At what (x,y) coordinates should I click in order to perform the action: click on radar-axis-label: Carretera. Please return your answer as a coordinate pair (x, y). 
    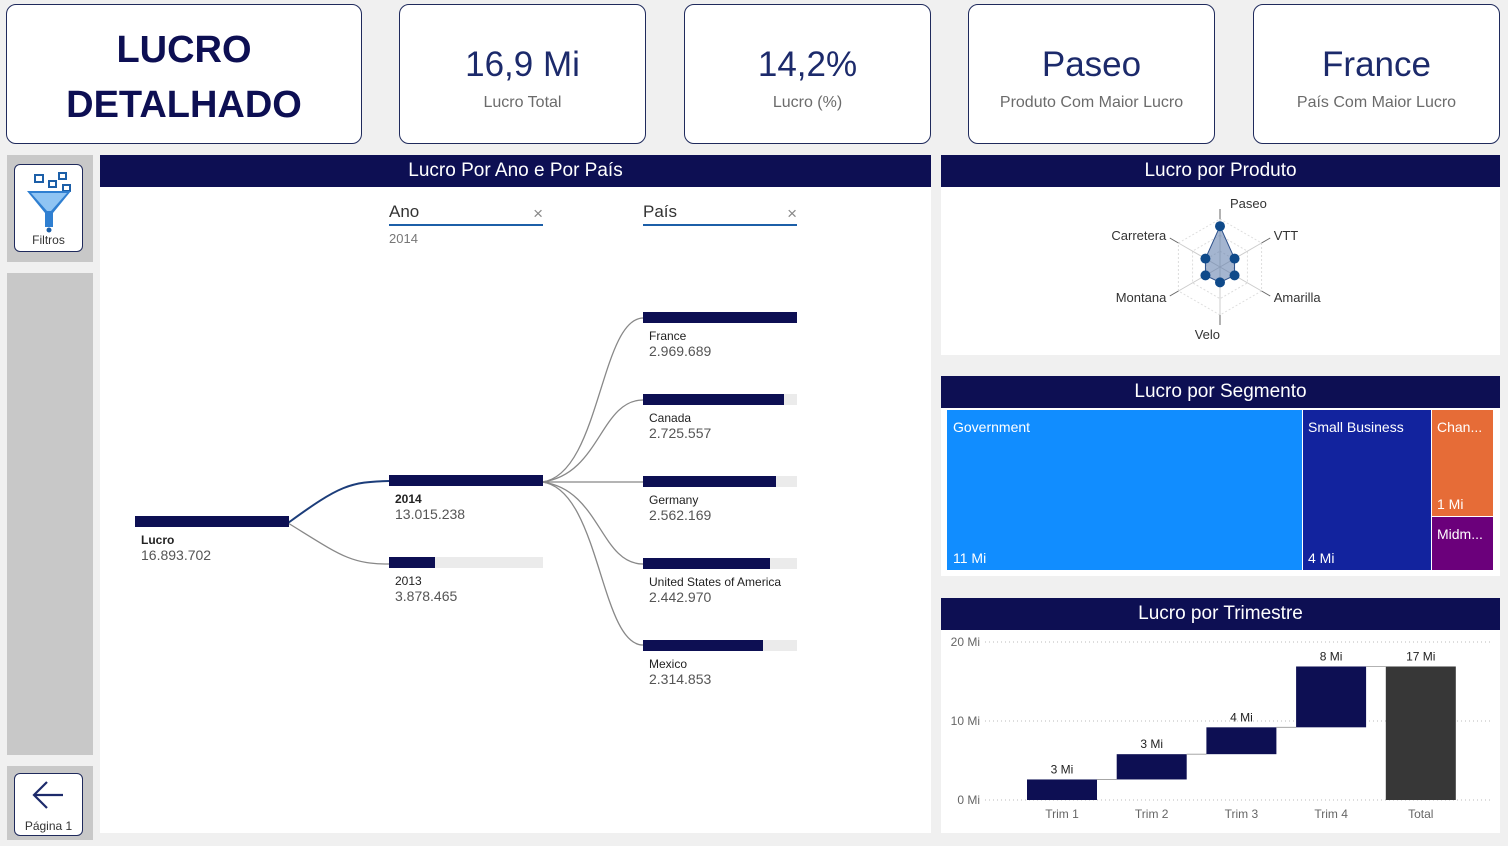
    Looking at the image, I should click on (1139, 235).